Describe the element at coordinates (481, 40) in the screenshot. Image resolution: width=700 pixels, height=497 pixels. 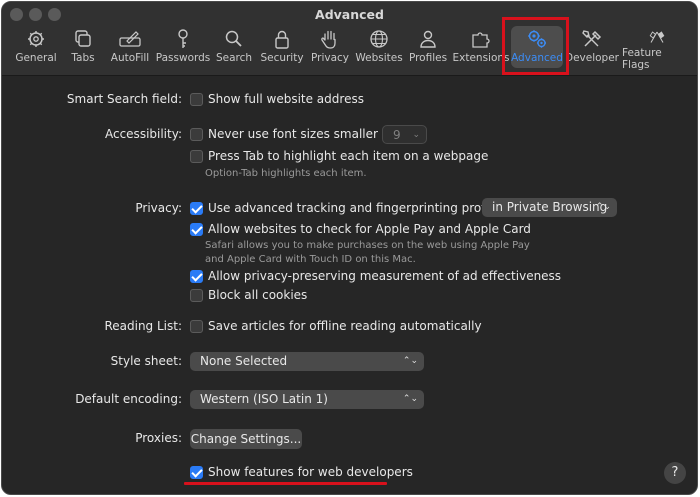
I see `puzzle-icon` at that location.